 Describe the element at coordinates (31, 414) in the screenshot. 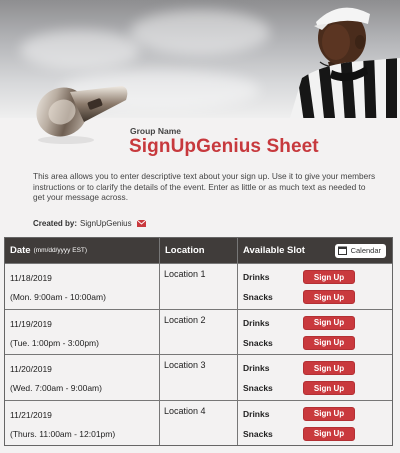

I see `slot-date: 11/21/2019` at that location.